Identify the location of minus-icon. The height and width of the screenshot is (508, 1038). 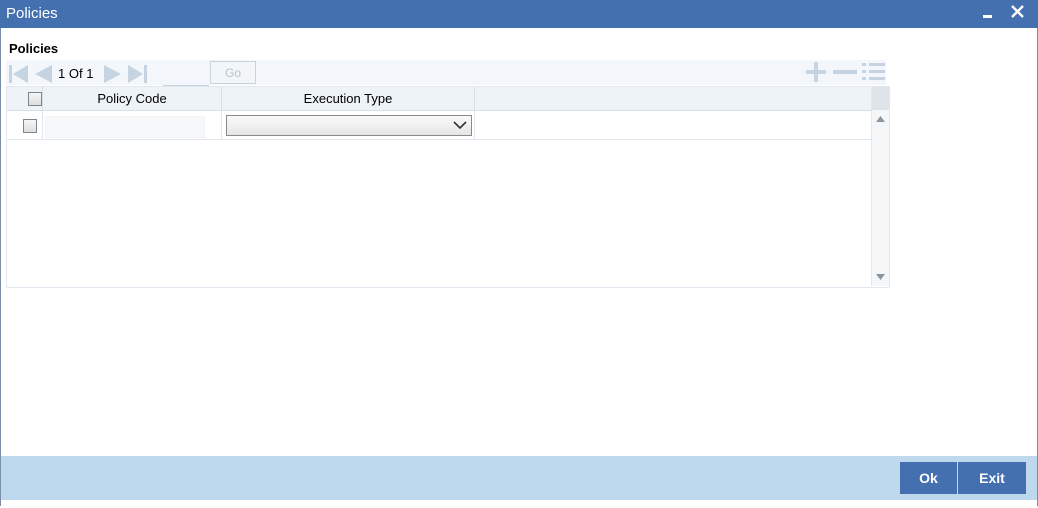
(845, 72).